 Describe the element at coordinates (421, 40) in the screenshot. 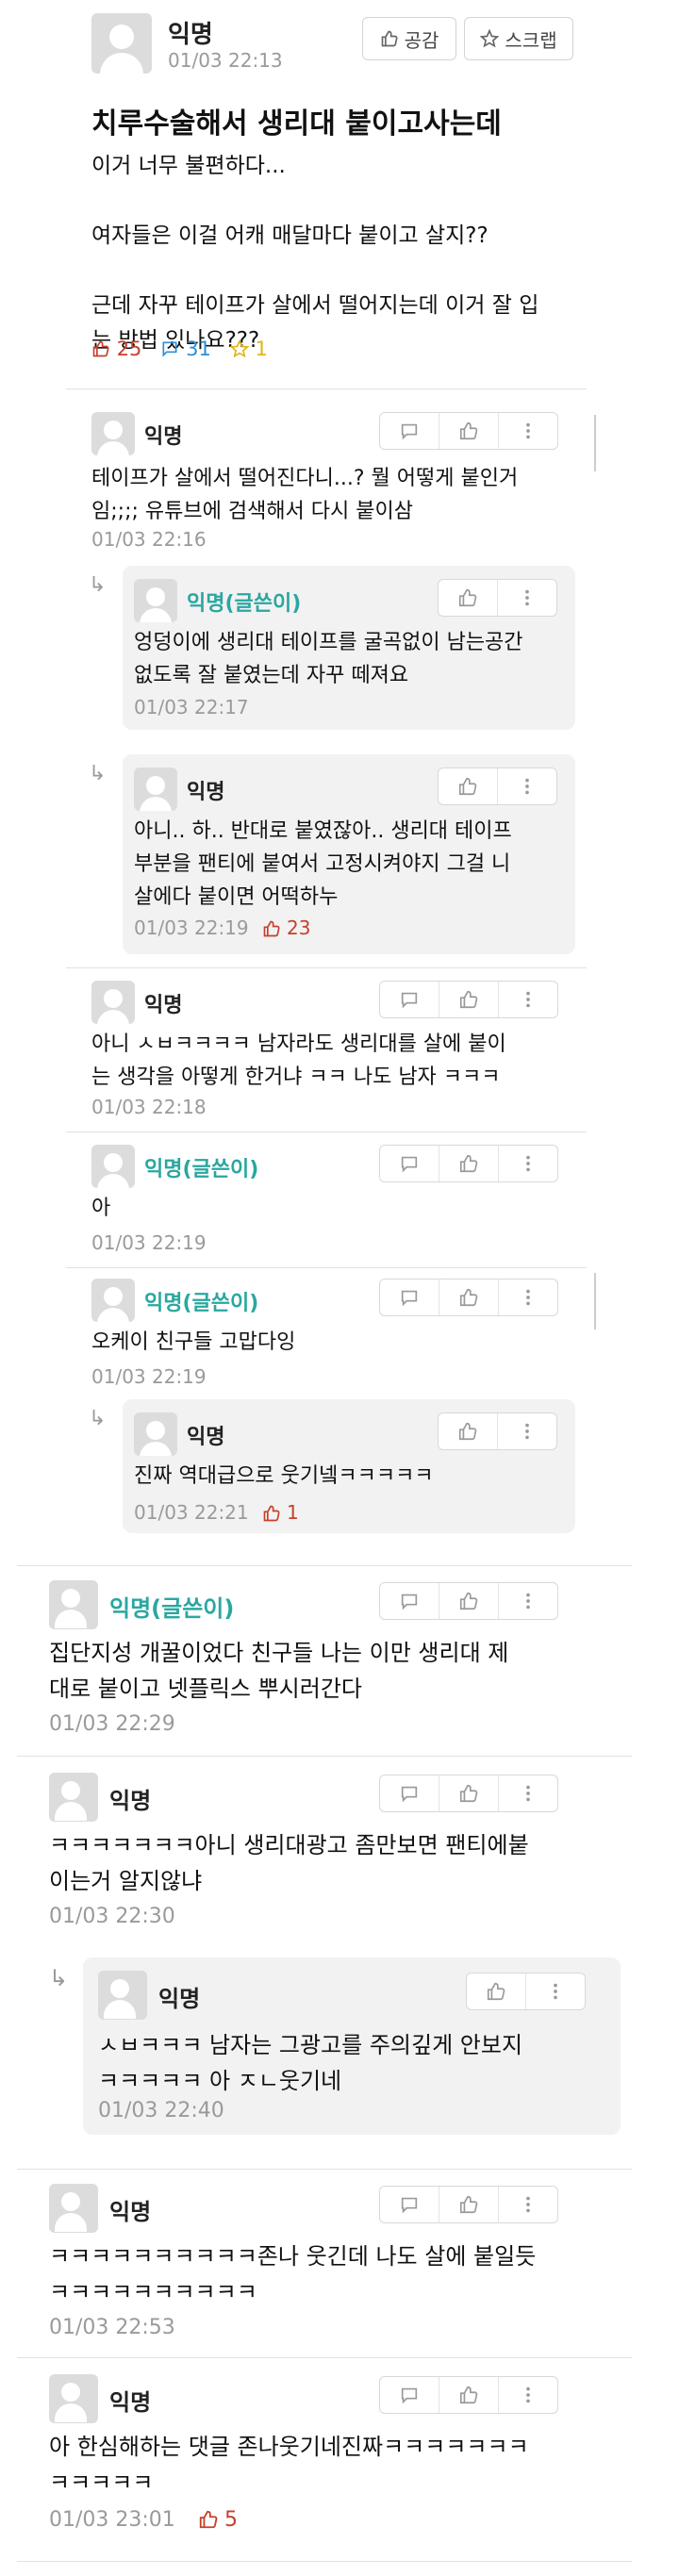

I see `post-like-label: 공감` at that location.